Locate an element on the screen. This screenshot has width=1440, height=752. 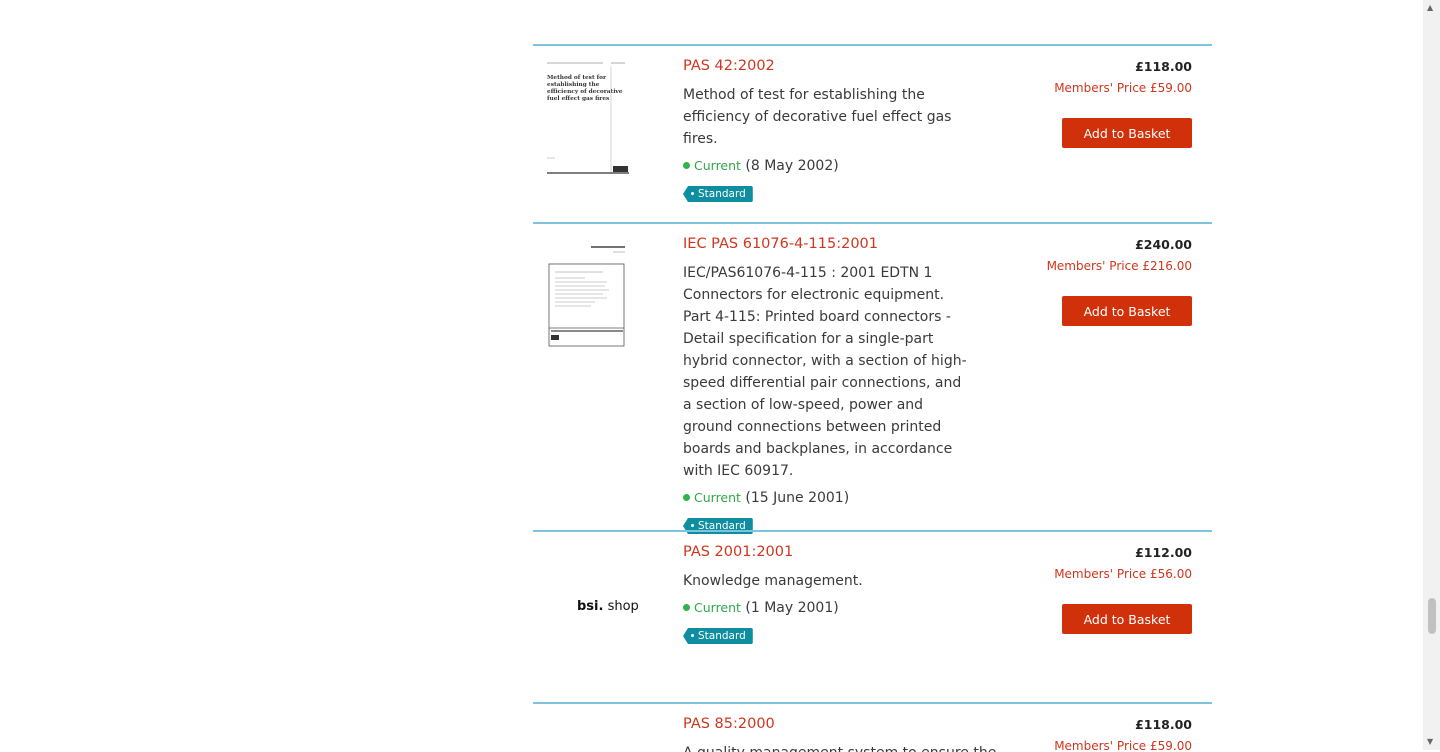
logo-text: shop is located at coordinates (621, 606).